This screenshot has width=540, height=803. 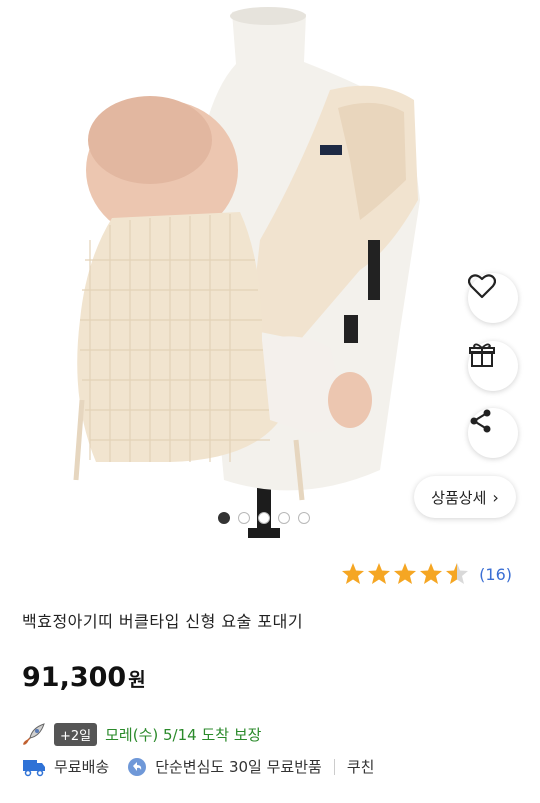 I want to click on wishlist-button, so click(x=493, y=298).